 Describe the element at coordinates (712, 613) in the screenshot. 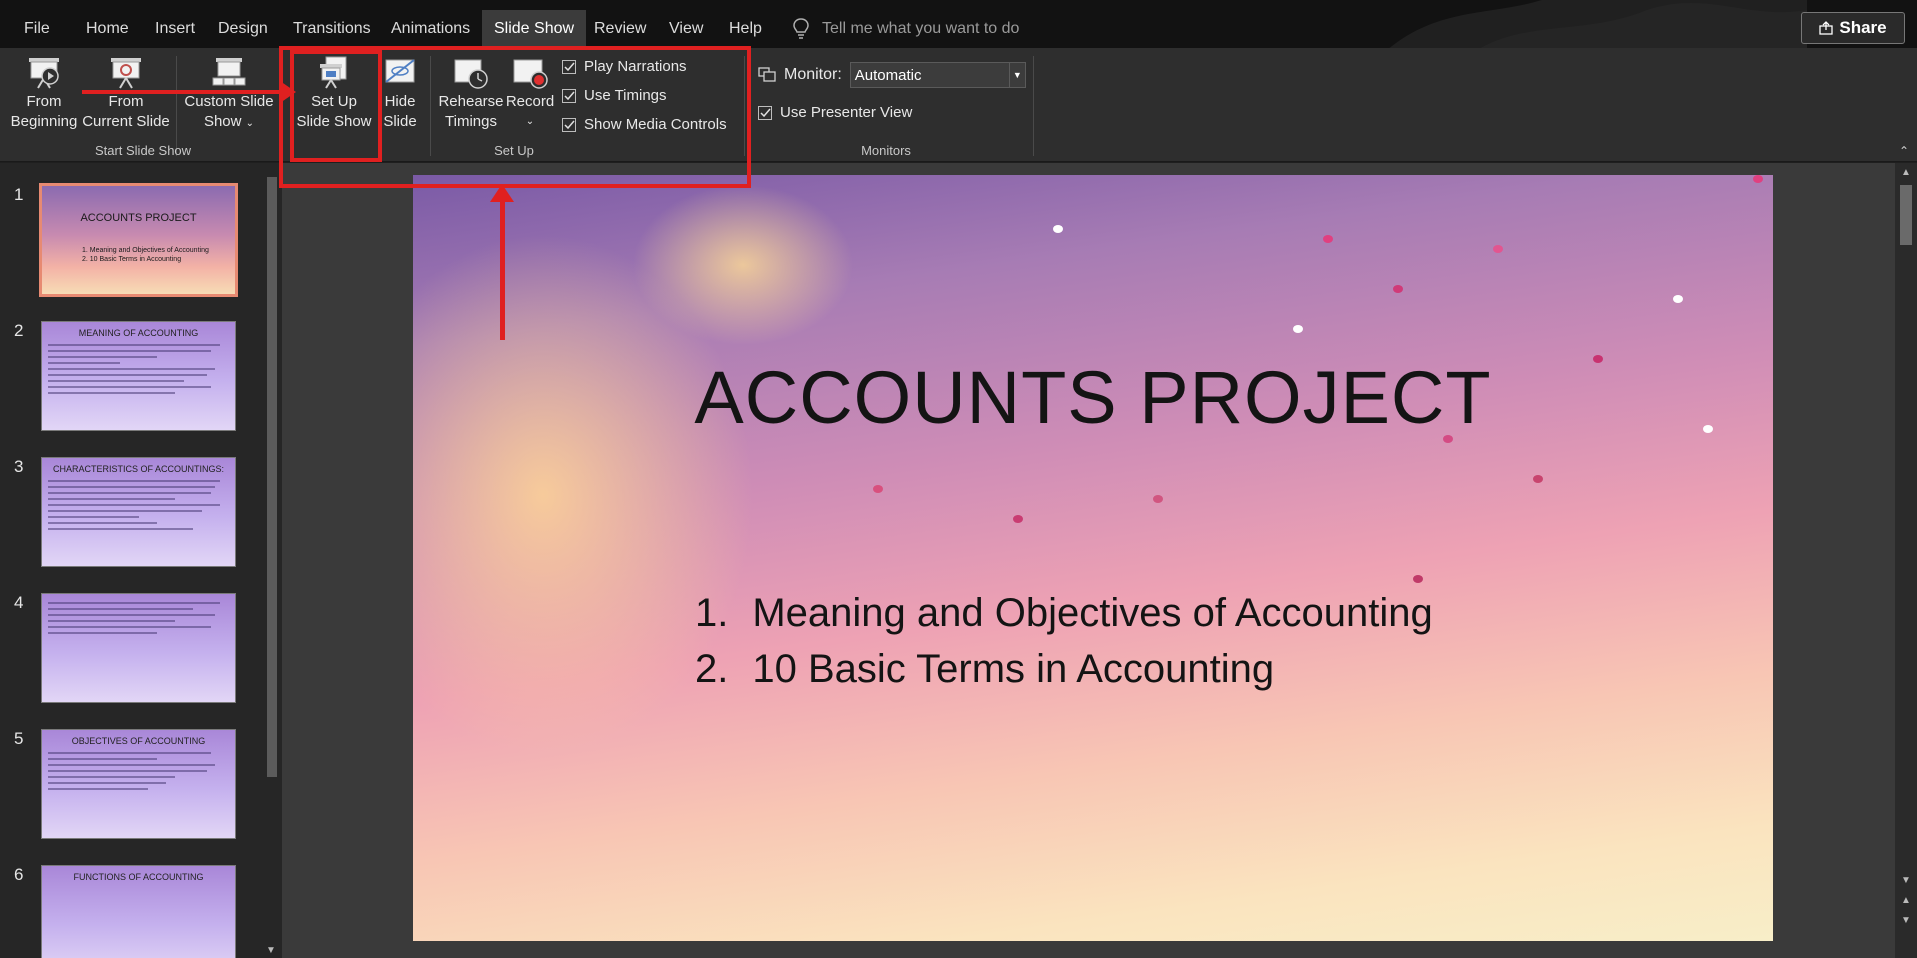

I see `list-number: 1.` at that location.